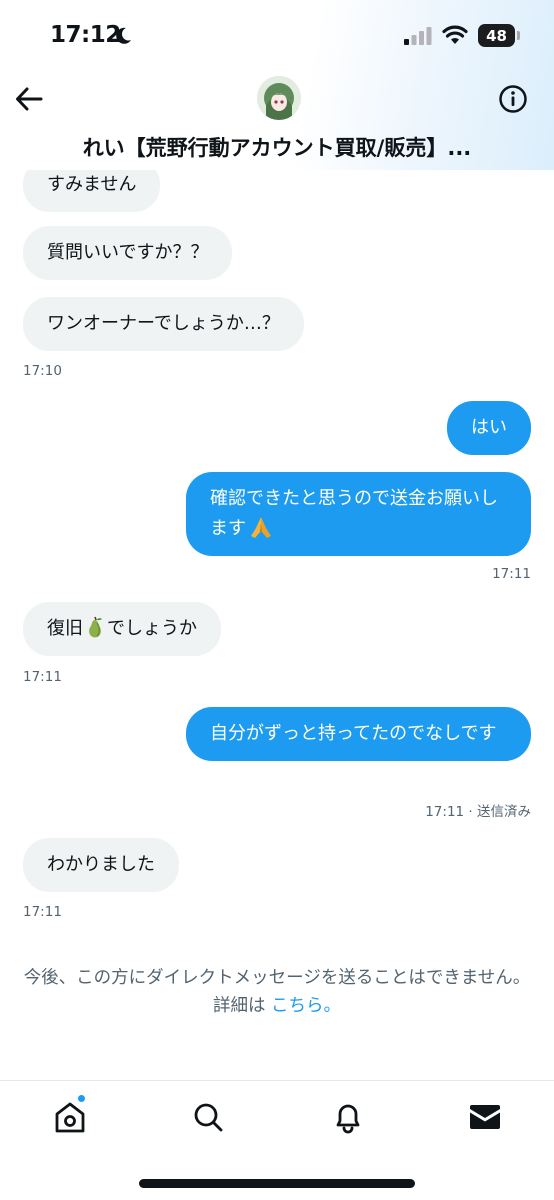 The width and height of the screenshot is (554, 1200). I want to click on battery-level: 48, so click(496, 35).